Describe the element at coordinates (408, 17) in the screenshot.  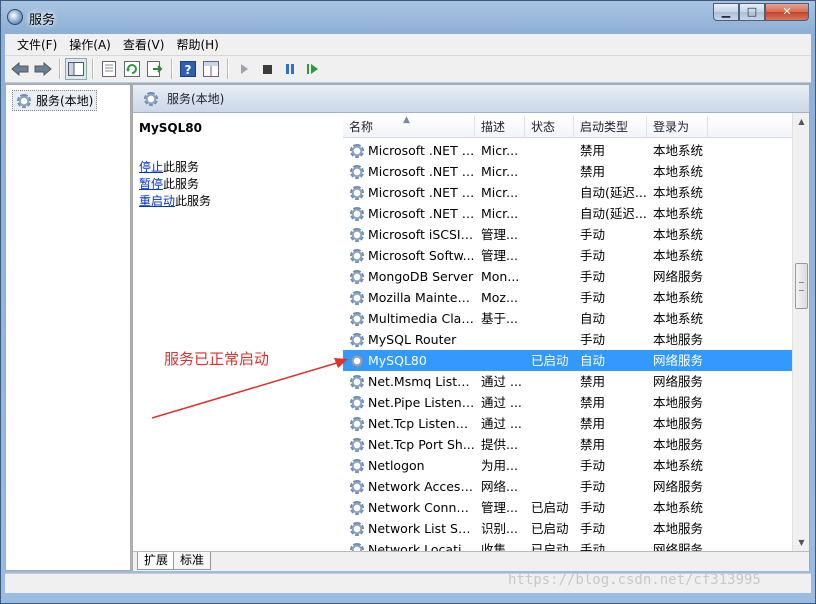
I see `title-bar: 服务 ▁ □ ✕` at that location.